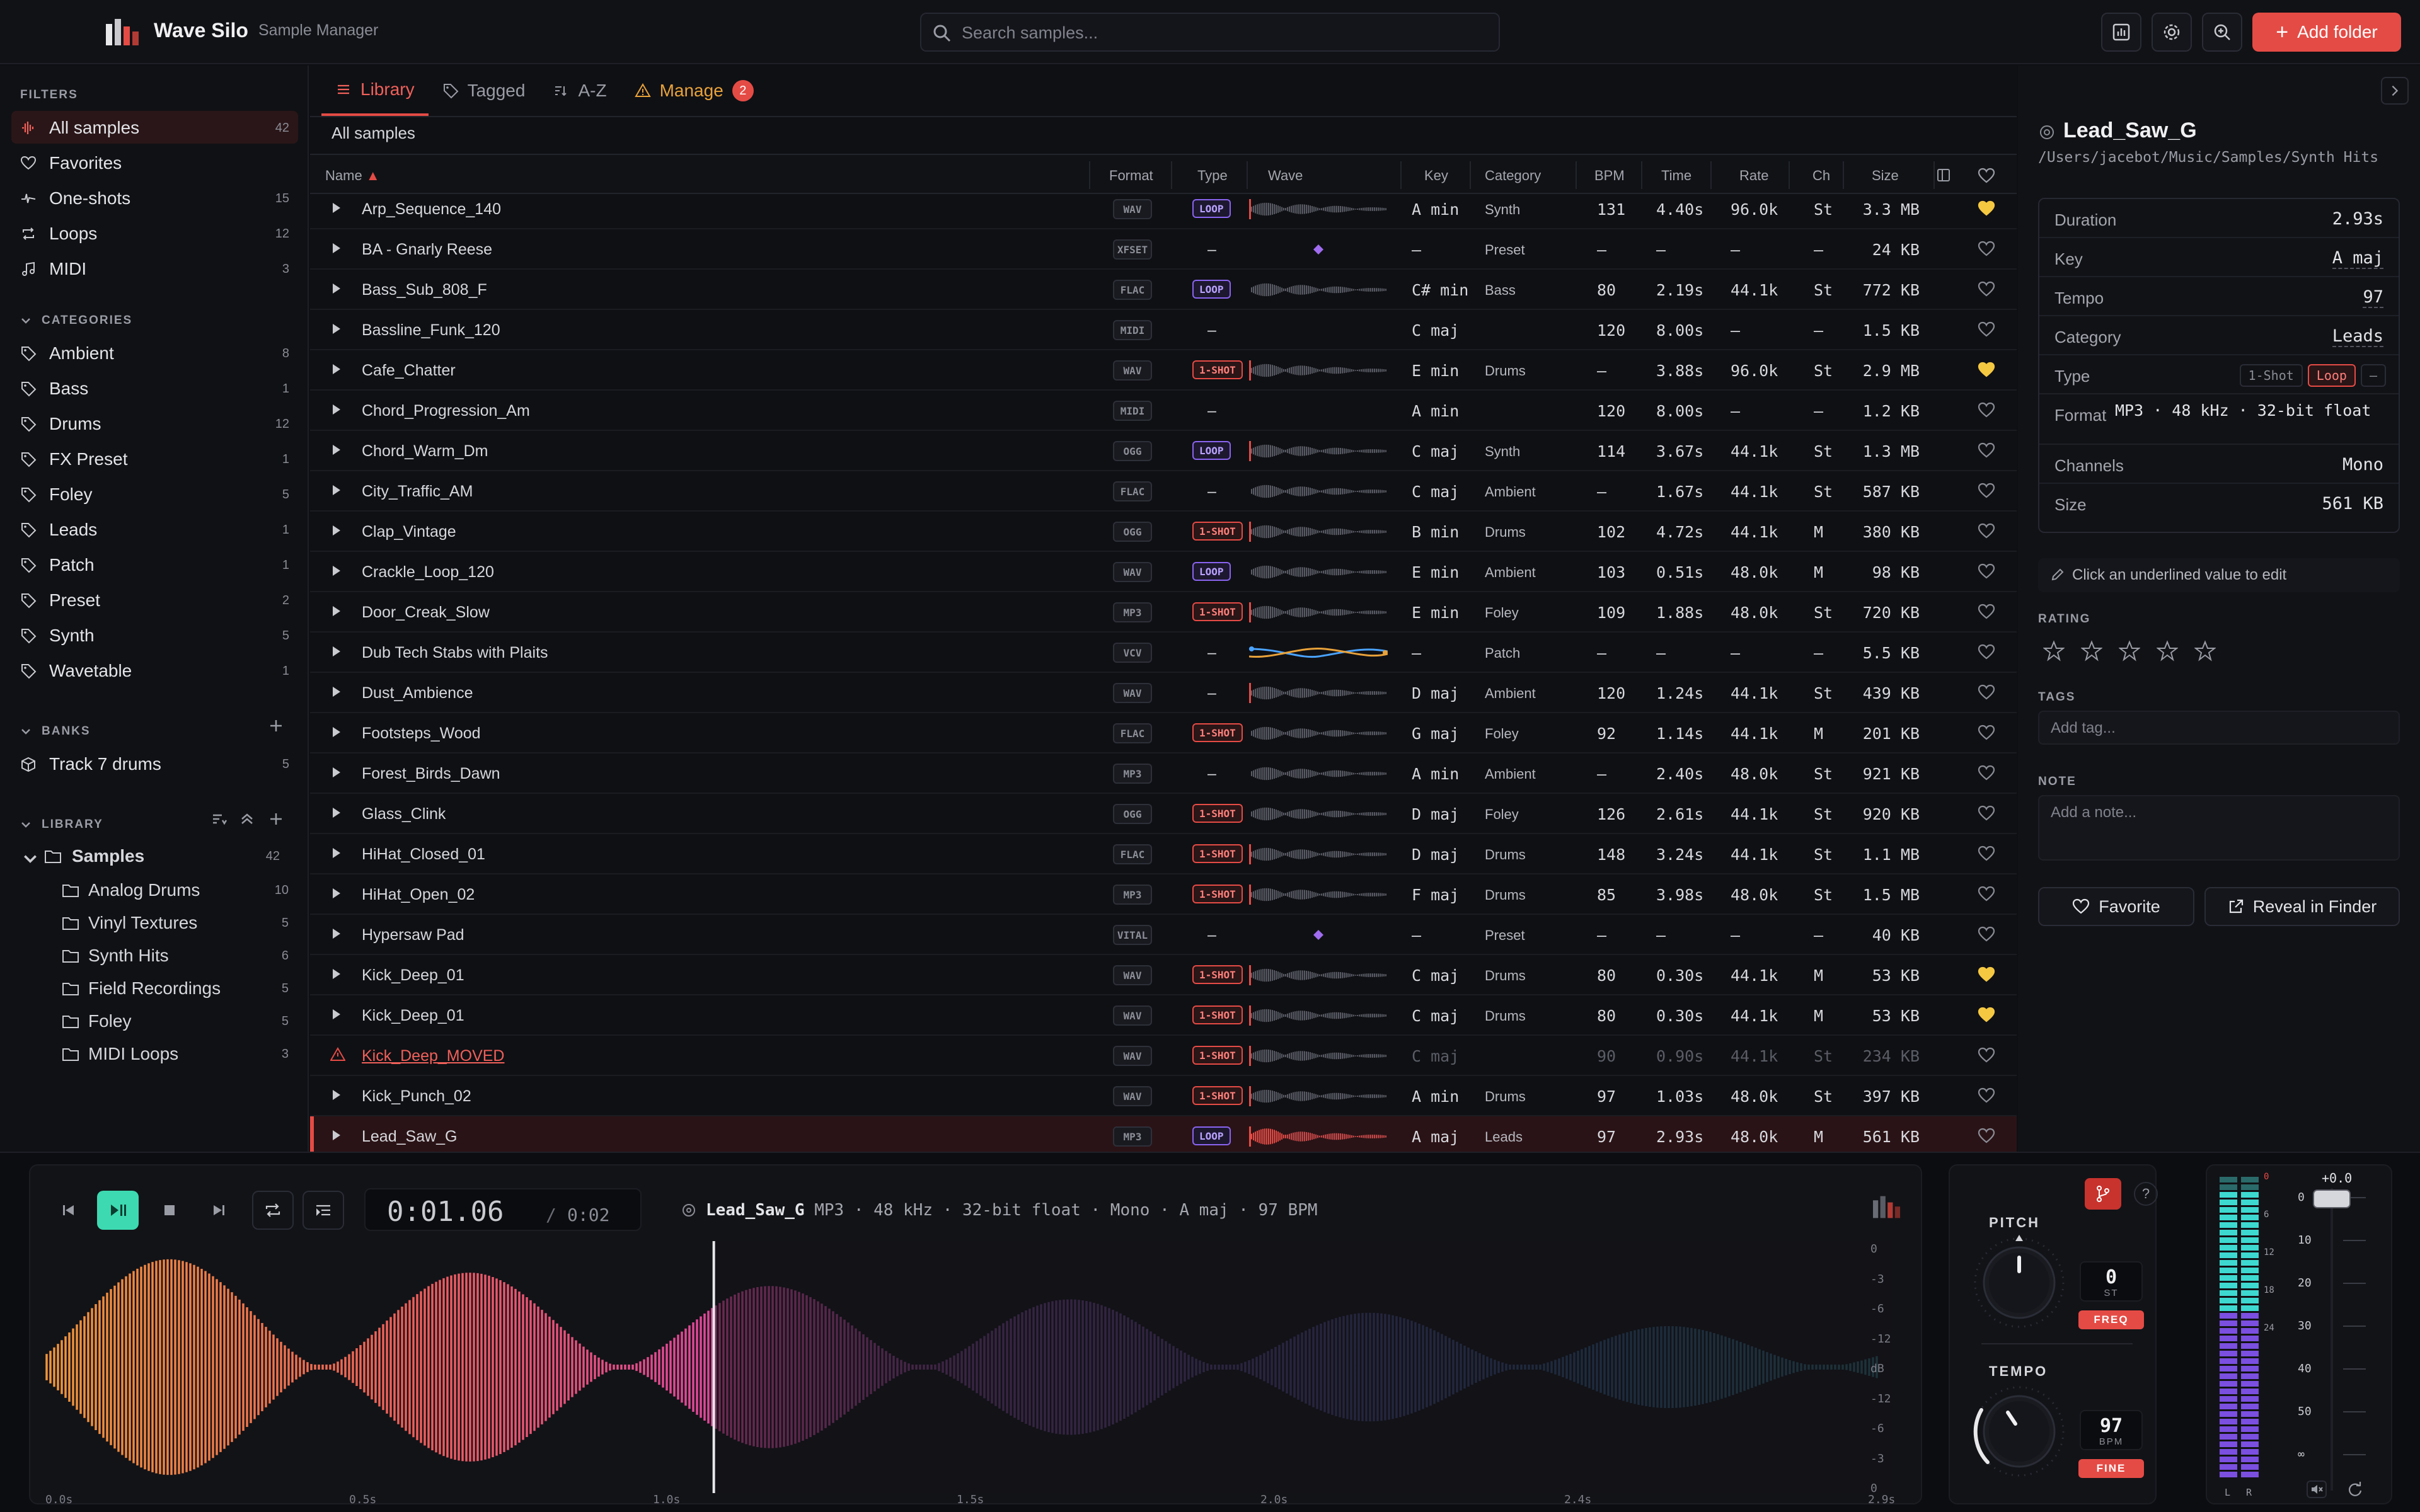 This screenshot has width=2420, height=1512. Describe the element at coordinates (155, 458) in the screenshot. I see `category-fx-preset: FX Preset 1` at that location.